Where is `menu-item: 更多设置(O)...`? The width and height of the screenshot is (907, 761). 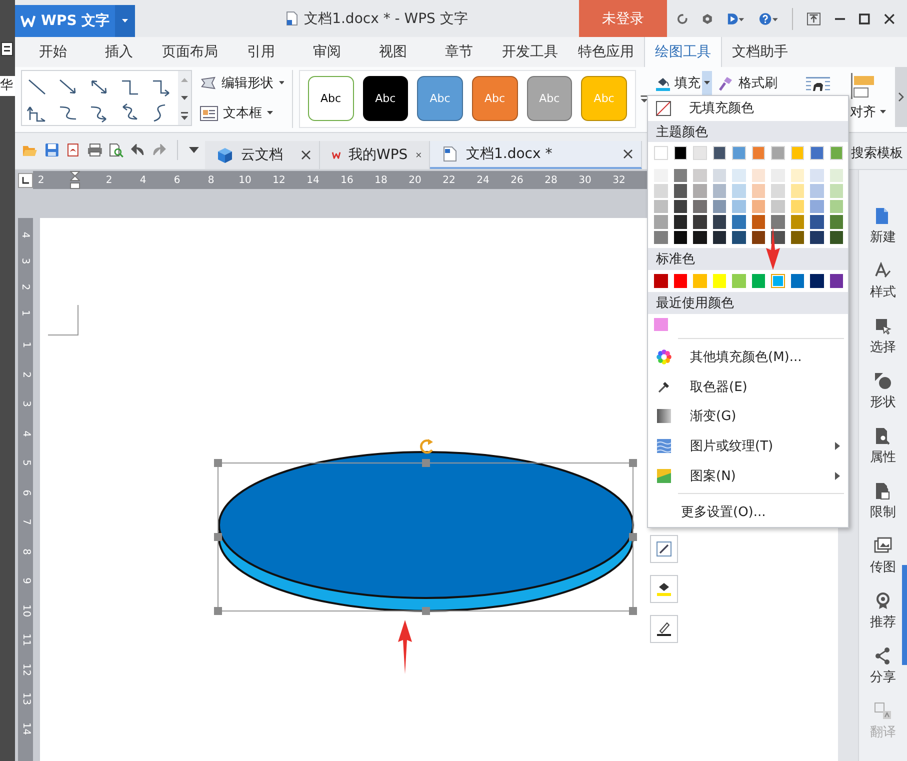
menu-item: 更多设置(O)... is located at coordinates (748, 512).